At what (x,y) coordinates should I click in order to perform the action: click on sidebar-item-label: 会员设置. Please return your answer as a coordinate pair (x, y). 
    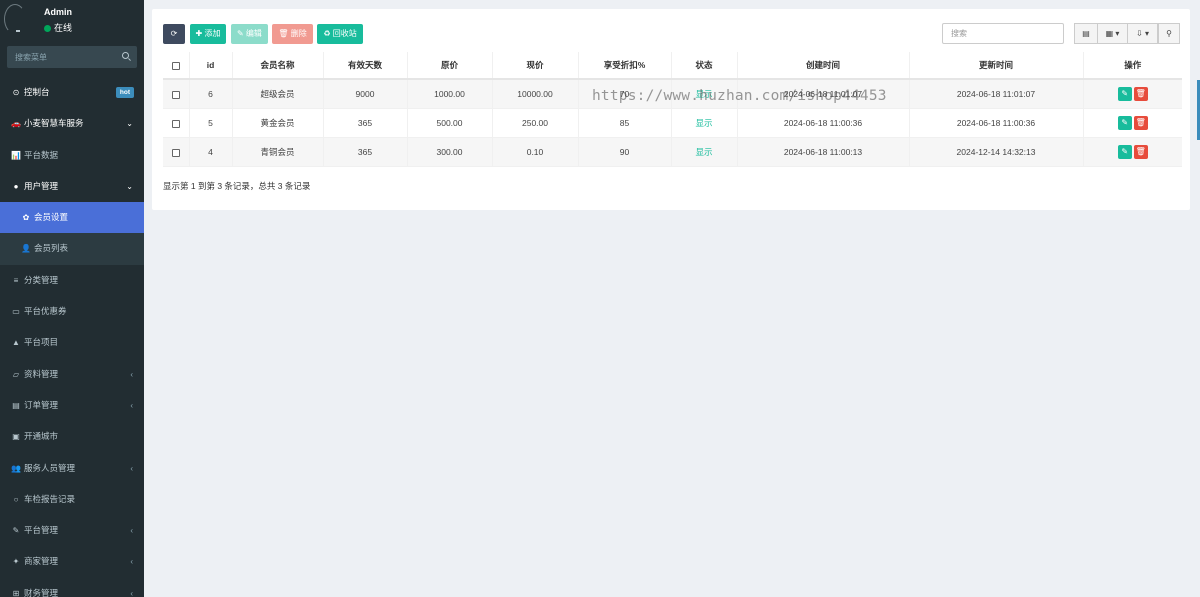
    Looking at the image, I should click on (51, 217).